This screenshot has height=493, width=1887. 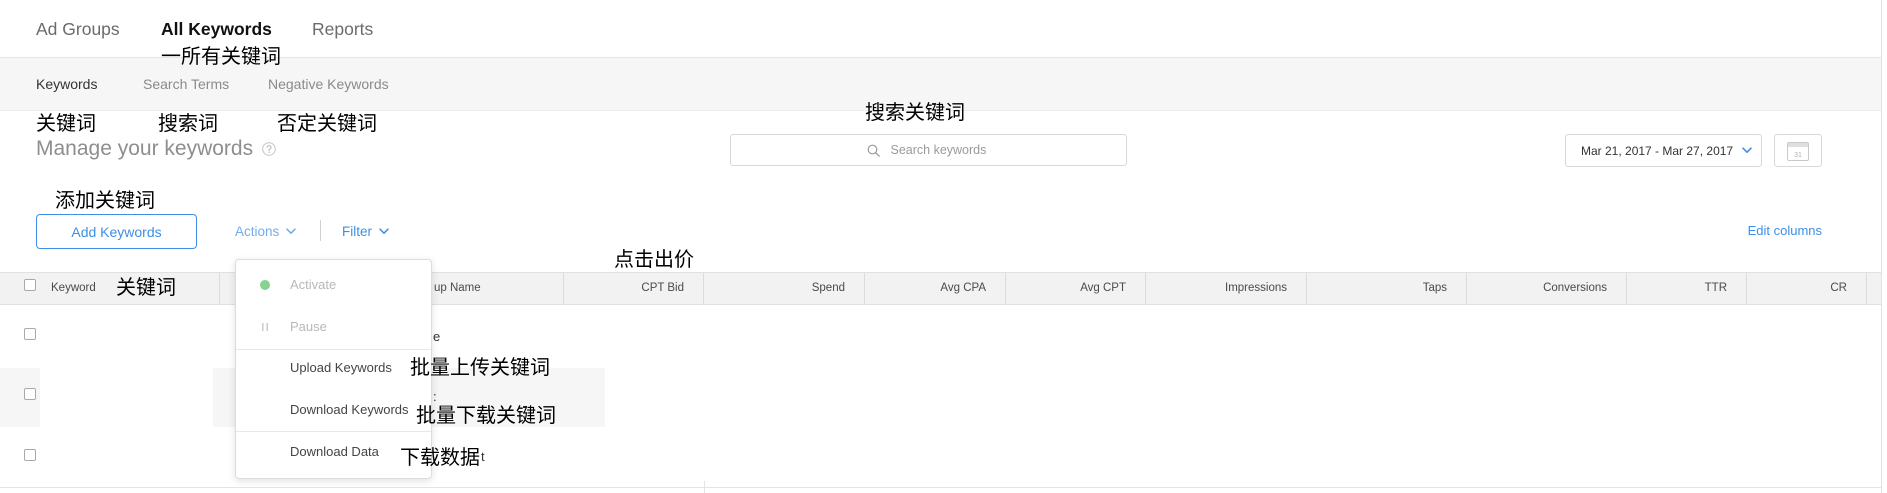 What do you see at coordinates (221, 56) in the screenshot?
I see `annotation-all-keywords: 一所有关键词` at bounding box center [221, 56].